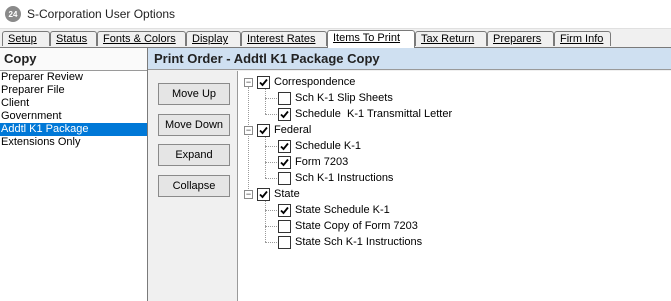 This screenshot has width=671, height=301. Describe the element at coordinates (73, 90) in the screenshot. I see `copy-item-preparer-file: Preparer File` at that location.